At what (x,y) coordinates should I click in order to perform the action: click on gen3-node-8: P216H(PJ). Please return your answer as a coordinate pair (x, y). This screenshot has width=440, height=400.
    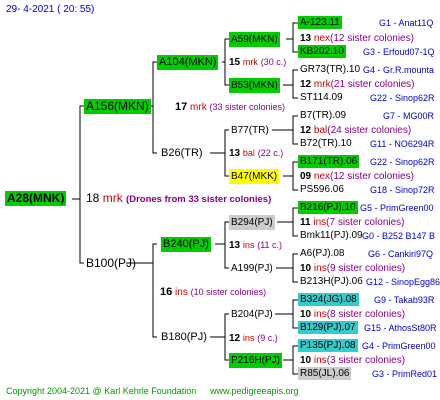
    Looking at the image, I should click on (255, 360).